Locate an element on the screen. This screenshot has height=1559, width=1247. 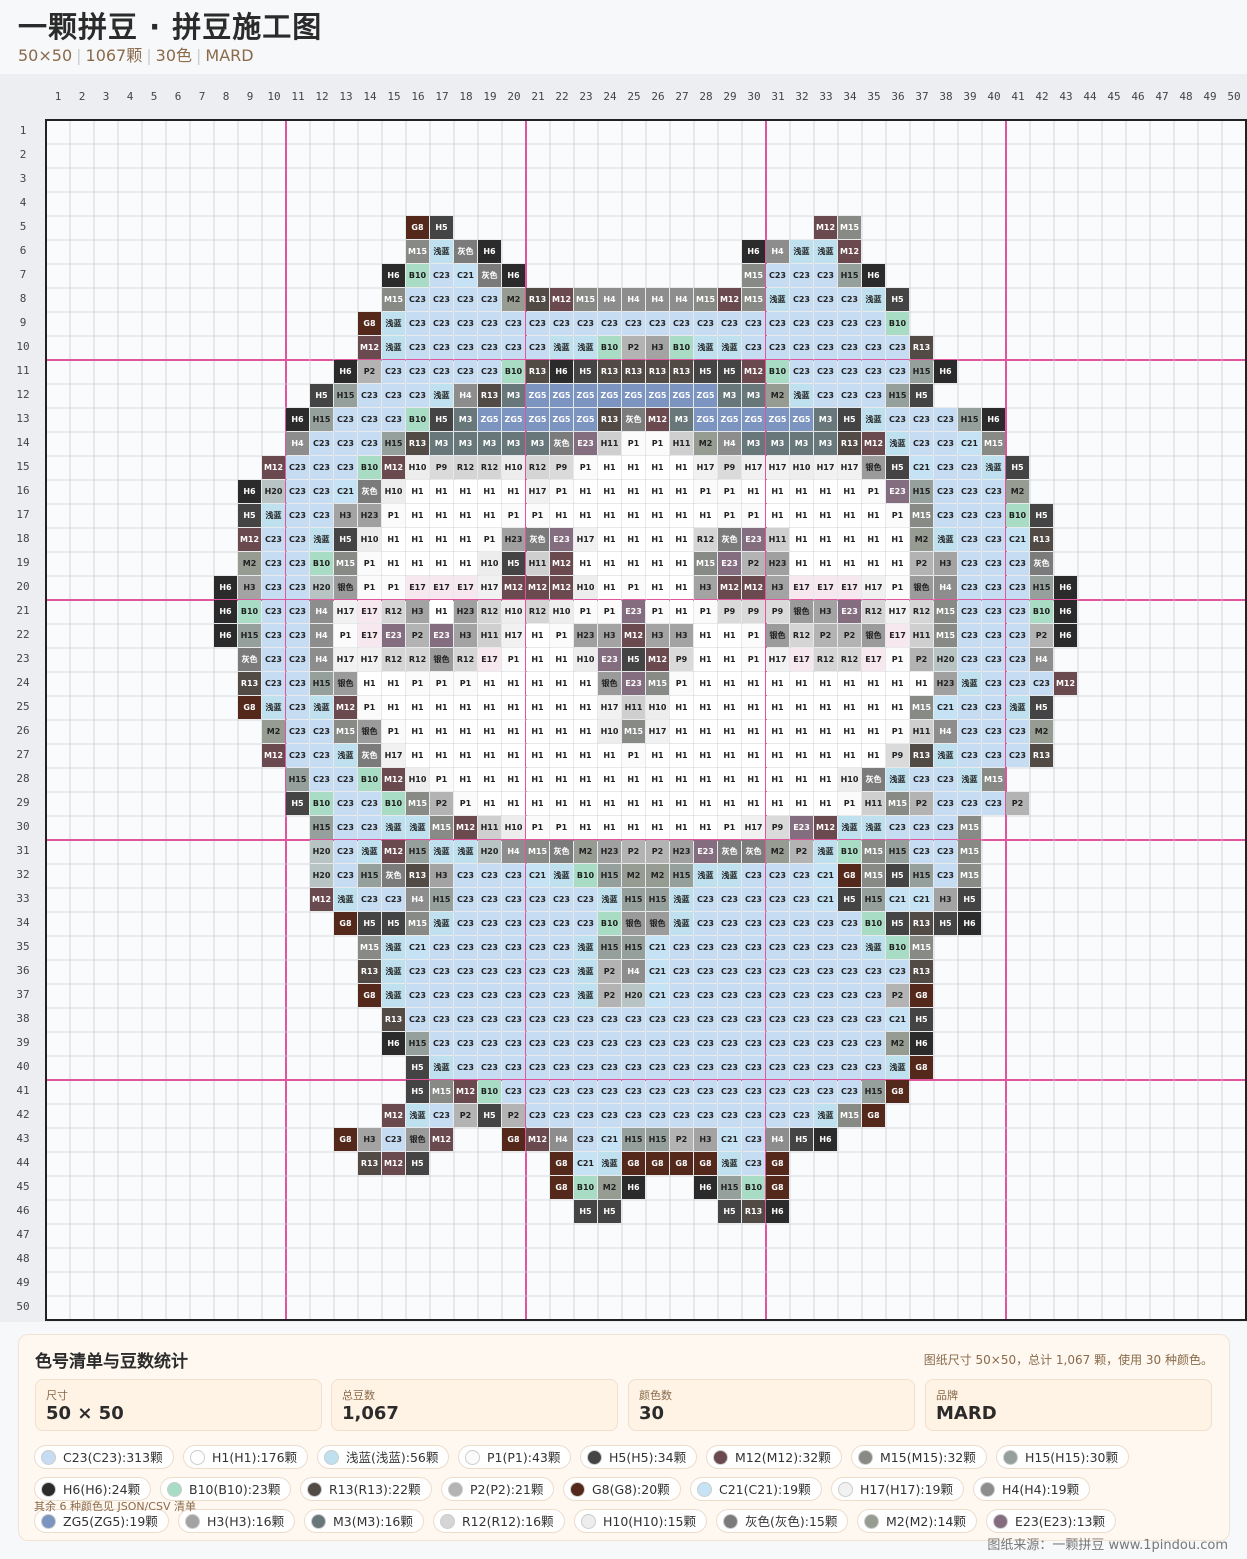
bead-cell: H11 is located at coordinates (777, 539).